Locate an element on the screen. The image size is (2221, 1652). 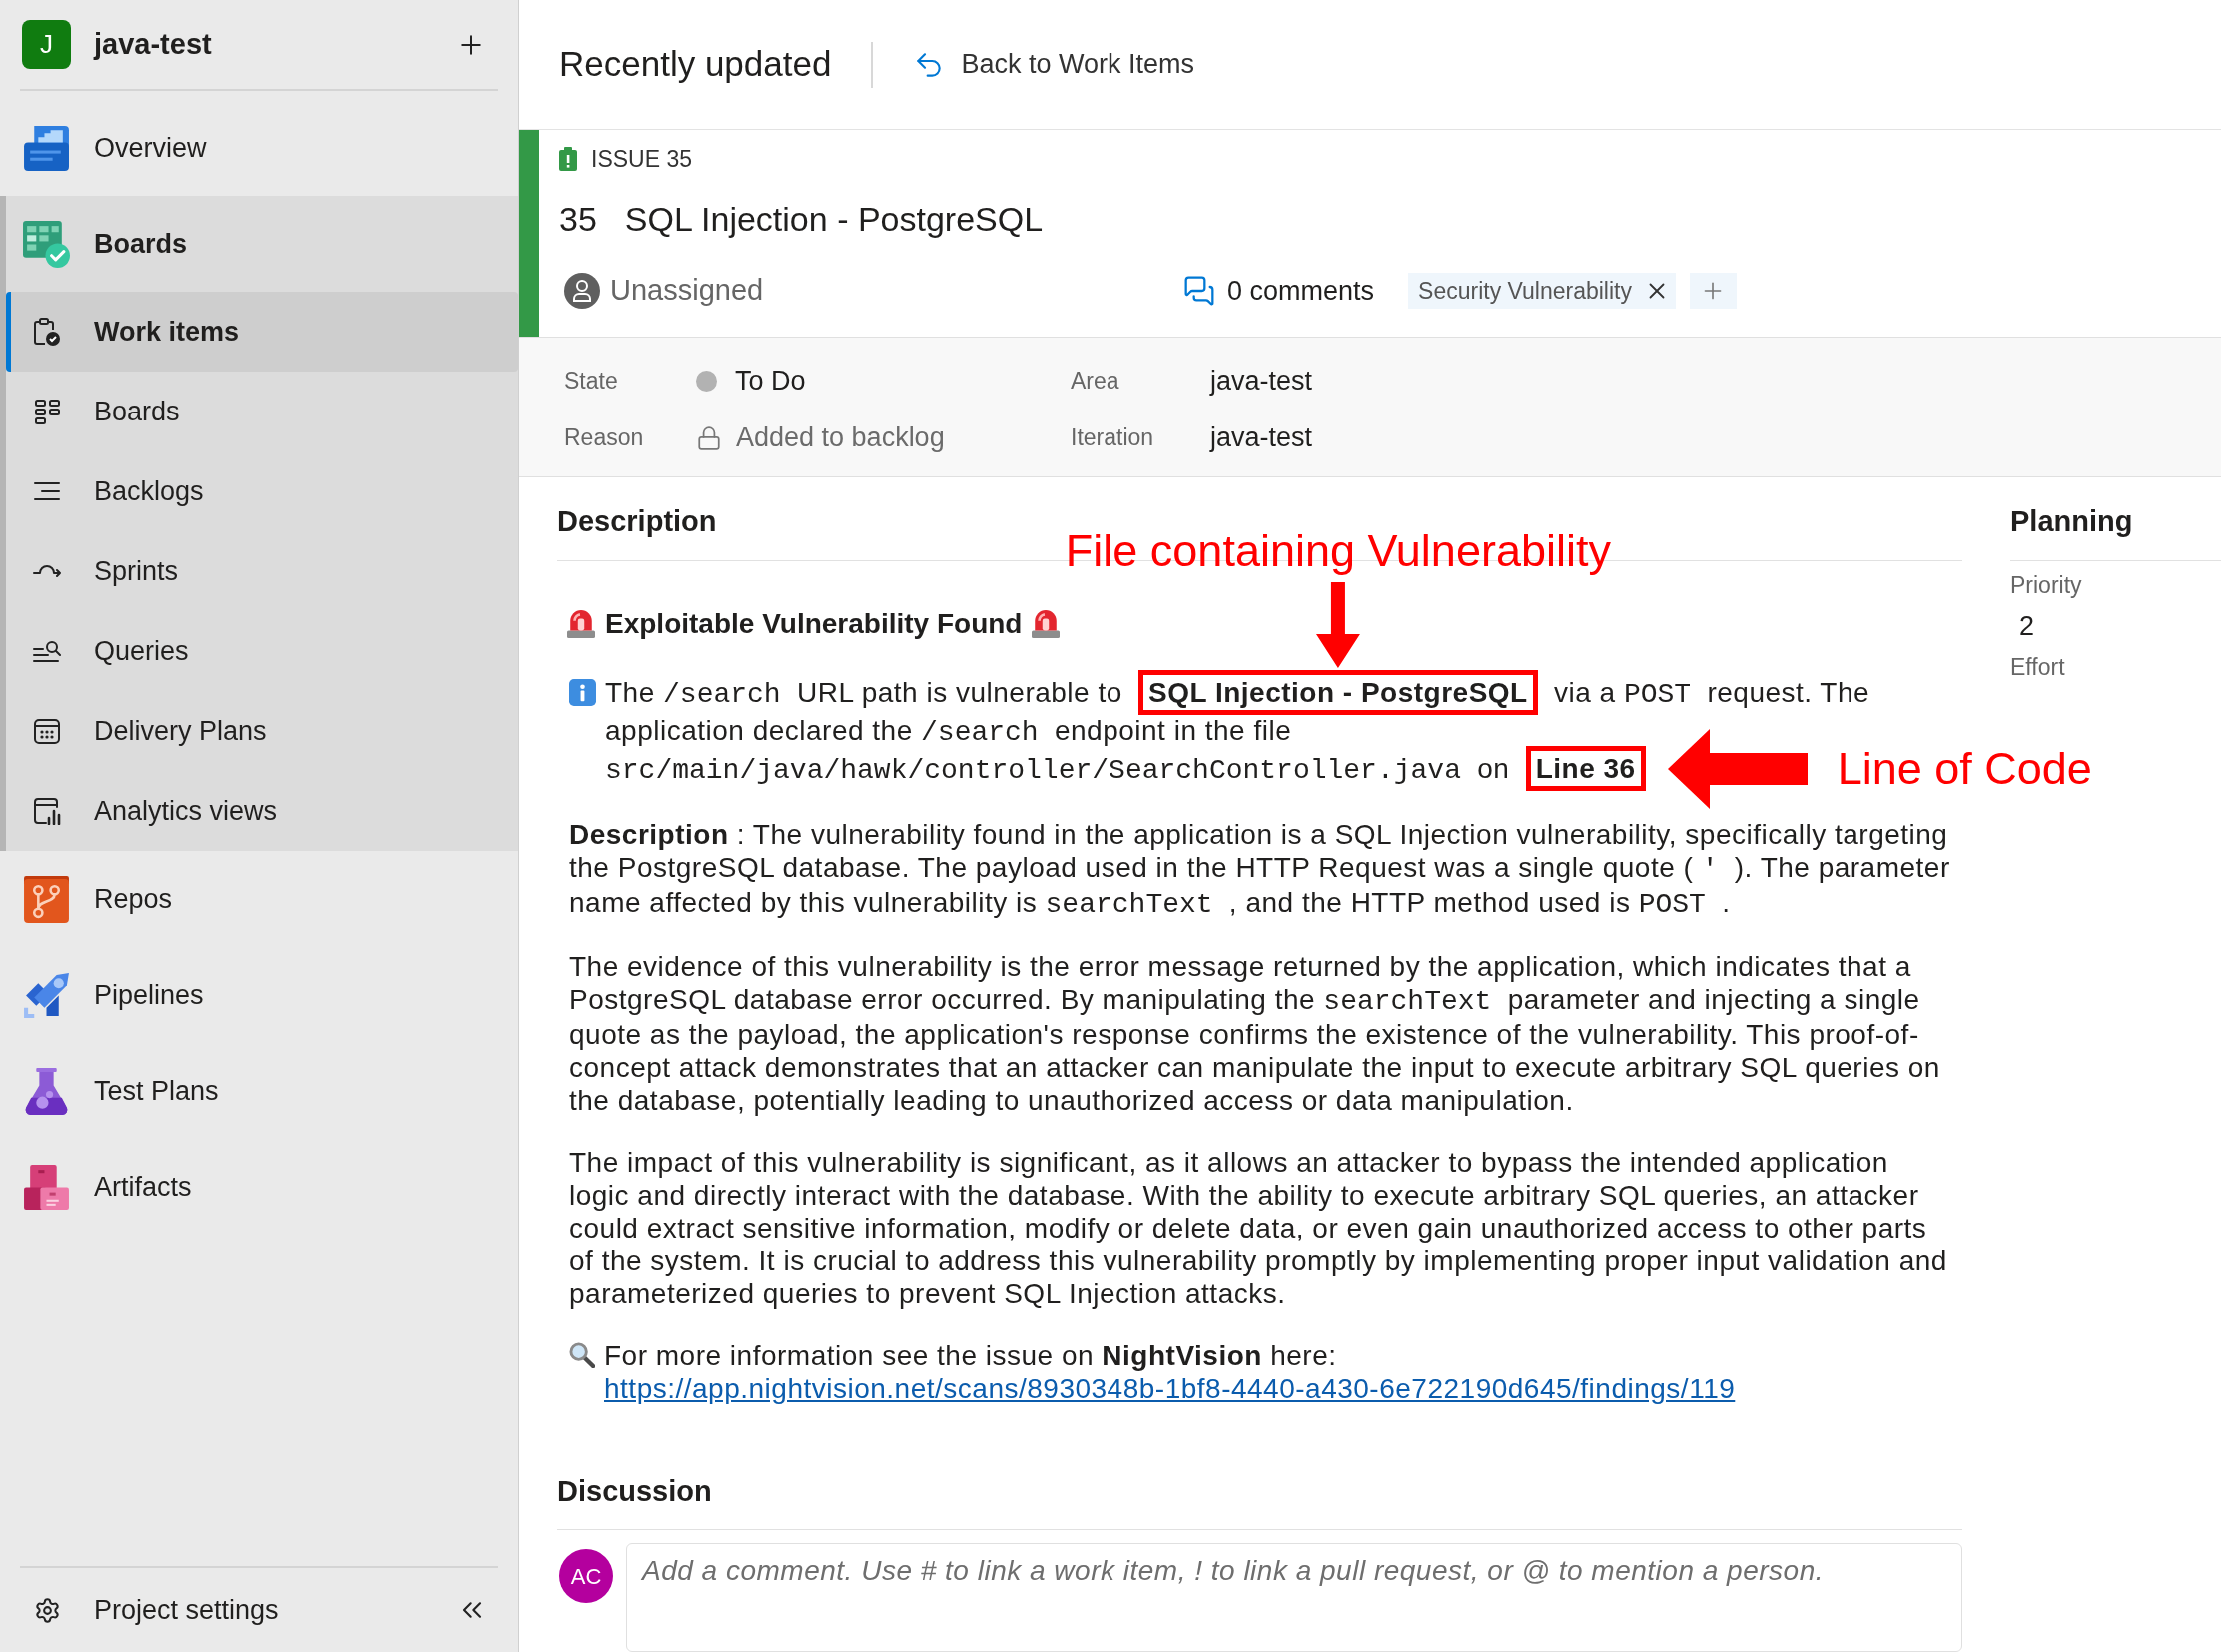
magnifier-icon is located at coordinates (582, 1355).